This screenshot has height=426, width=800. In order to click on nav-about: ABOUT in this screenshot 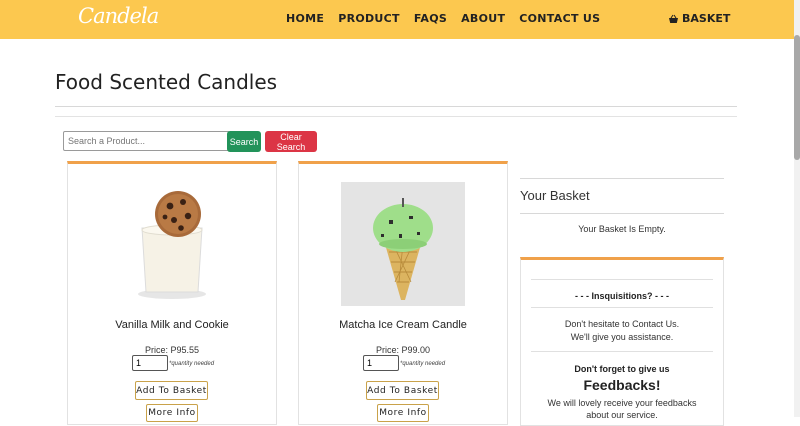, I will do `click(483, 18)`.